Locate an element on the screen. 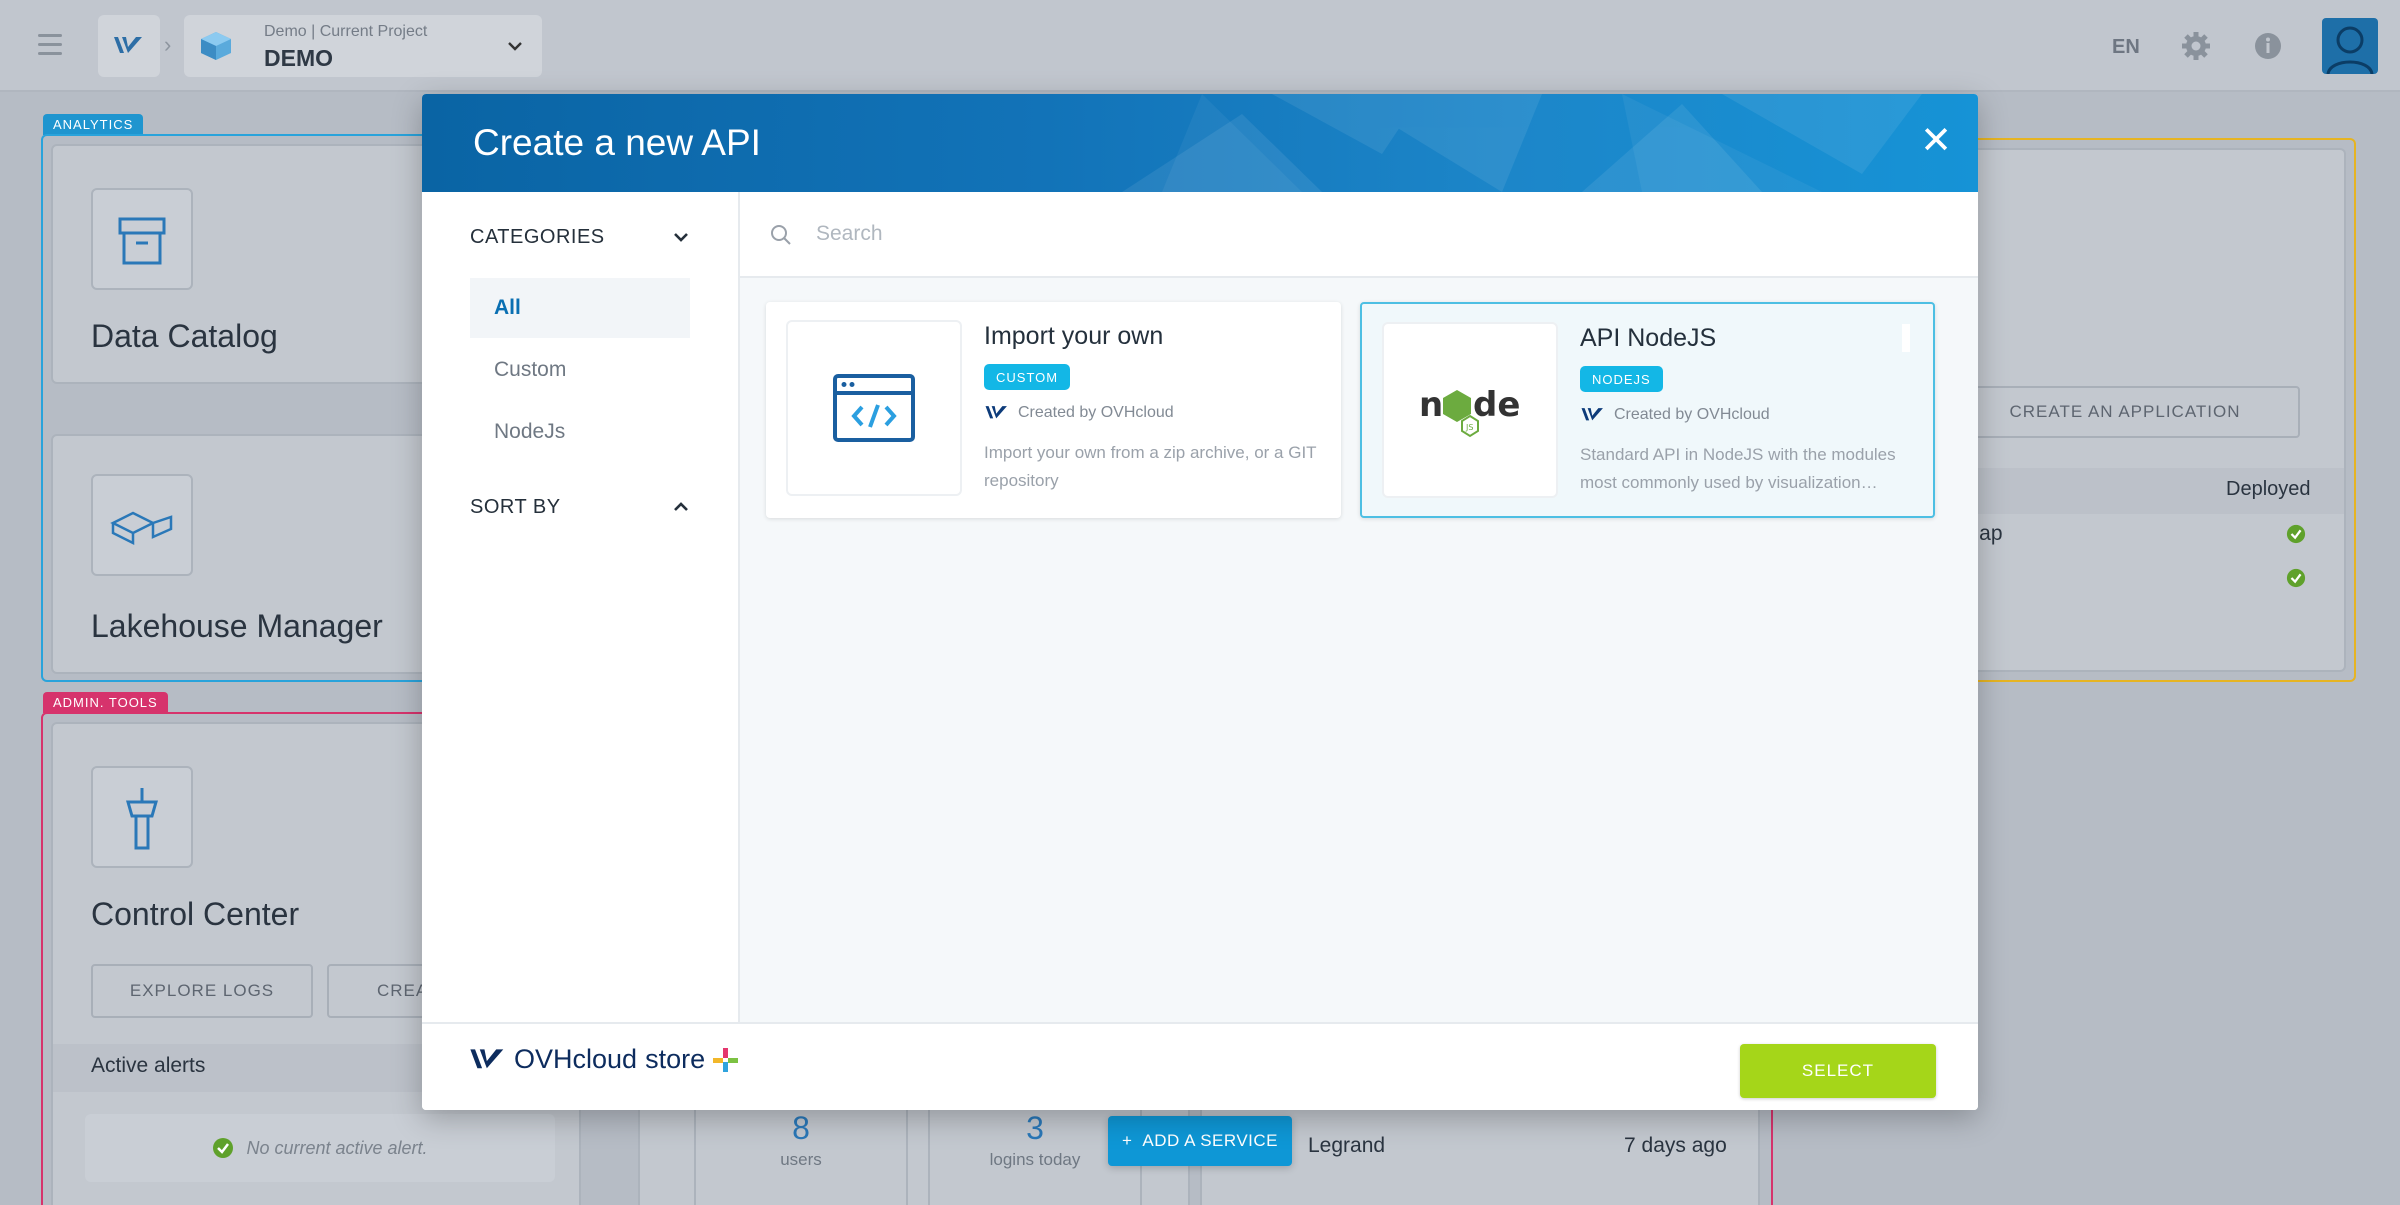 The width and height of the screenshot is (2400, 1205). active-alerts-label: Active alerts is located at coordinates (148, 1065).